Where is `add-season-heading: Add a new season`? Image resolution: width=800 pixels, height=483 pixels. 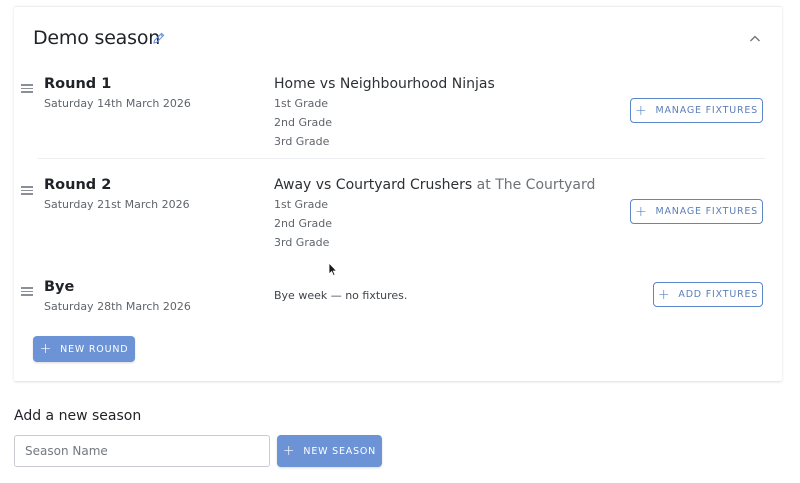
add-season-heading: Add a new season is located at coordinates (78, 416).